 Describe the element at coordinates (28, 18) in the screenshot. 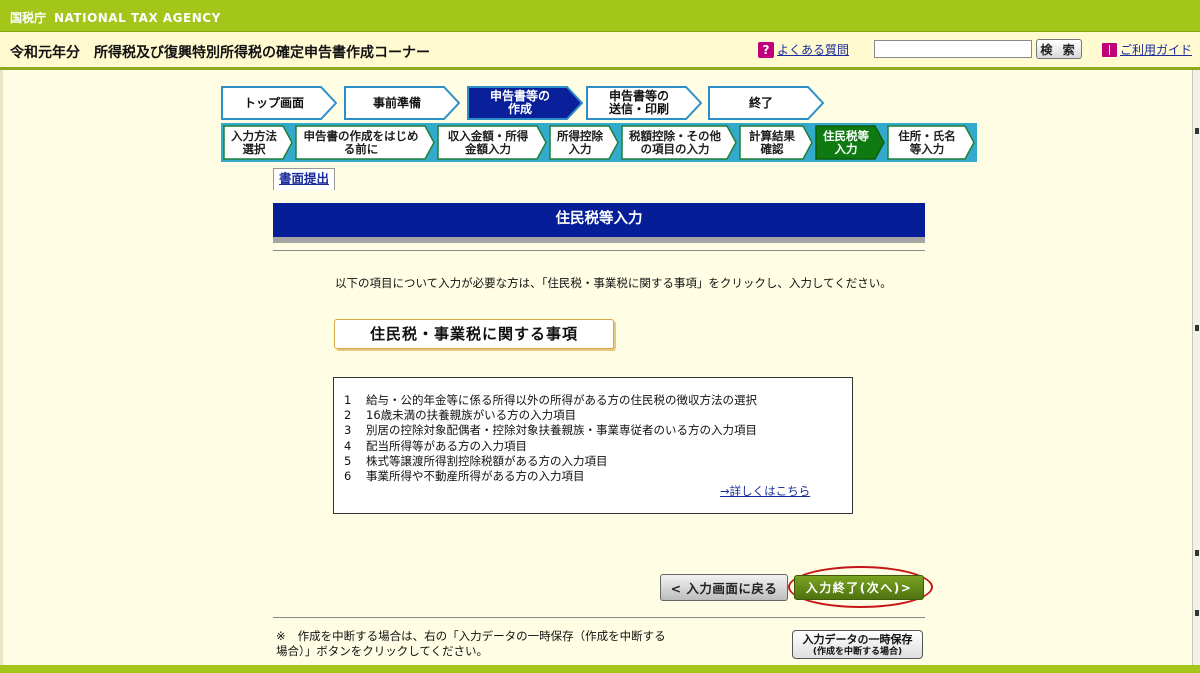

I see `agency-name-jp: 国税庁` at that location.